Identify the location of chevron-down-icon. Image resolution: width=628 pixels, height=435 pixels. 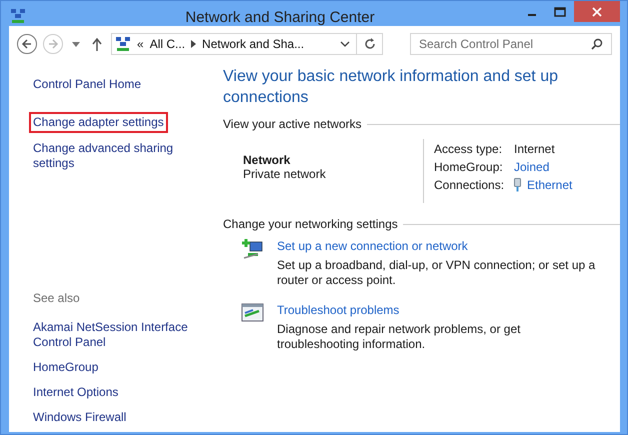
(345, 44).